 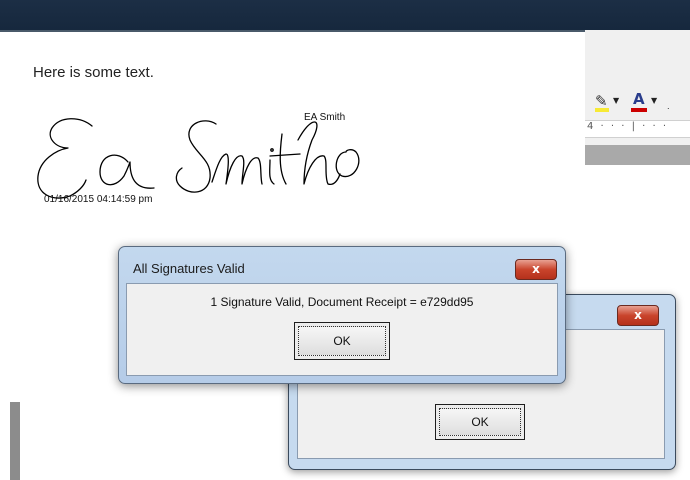 I want to click on ruler: 4 · · · | · · ·, so click(x=637, y=129).